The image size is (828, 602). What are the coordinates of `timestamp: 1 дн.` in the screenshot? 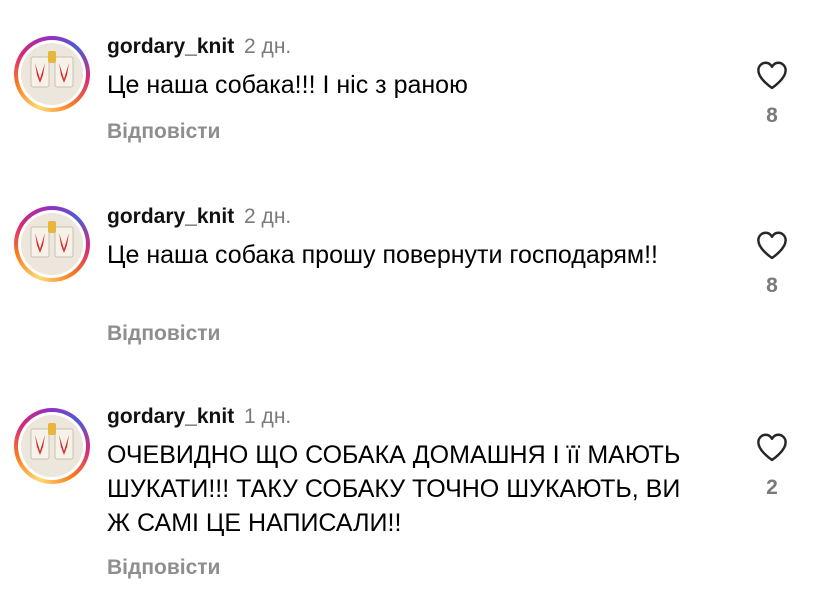 It's located at (268, 416).